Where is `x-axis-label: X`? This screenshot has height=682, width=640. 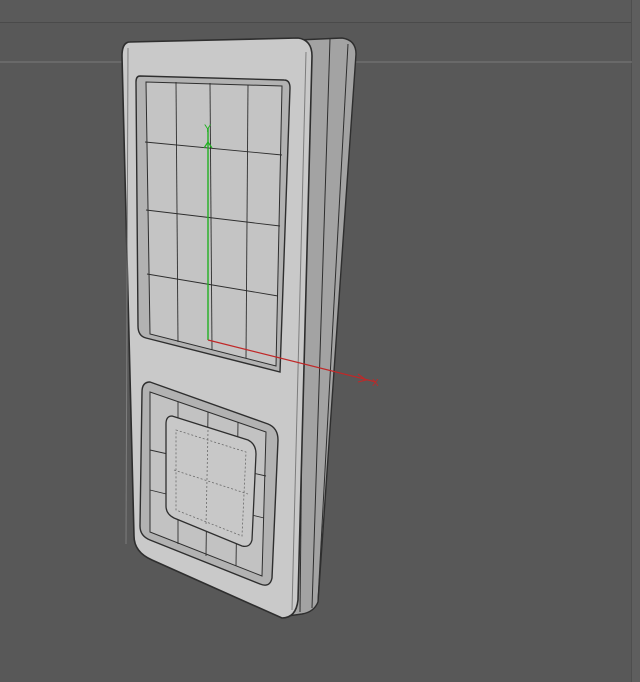
x-axis-label: X is located at coordinates (375, 383).